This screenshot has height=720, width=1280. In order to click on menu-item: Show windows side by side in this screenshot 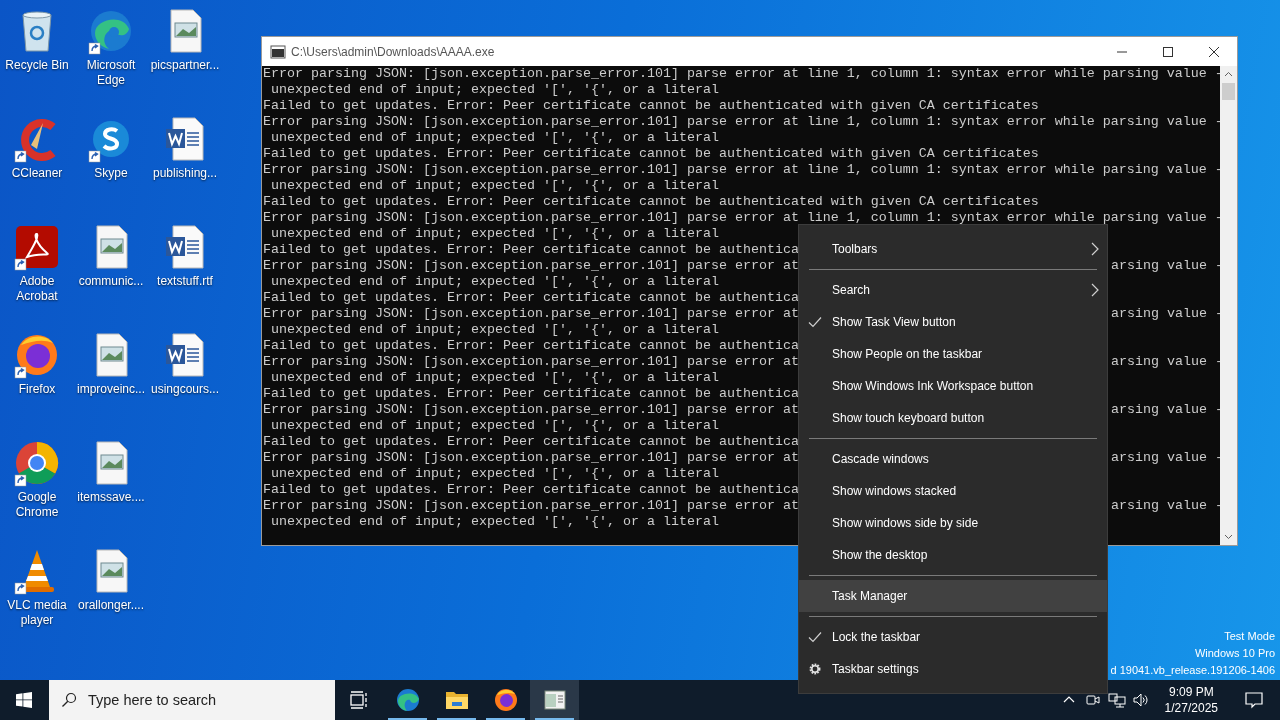, I will do `click(953, 523)`.